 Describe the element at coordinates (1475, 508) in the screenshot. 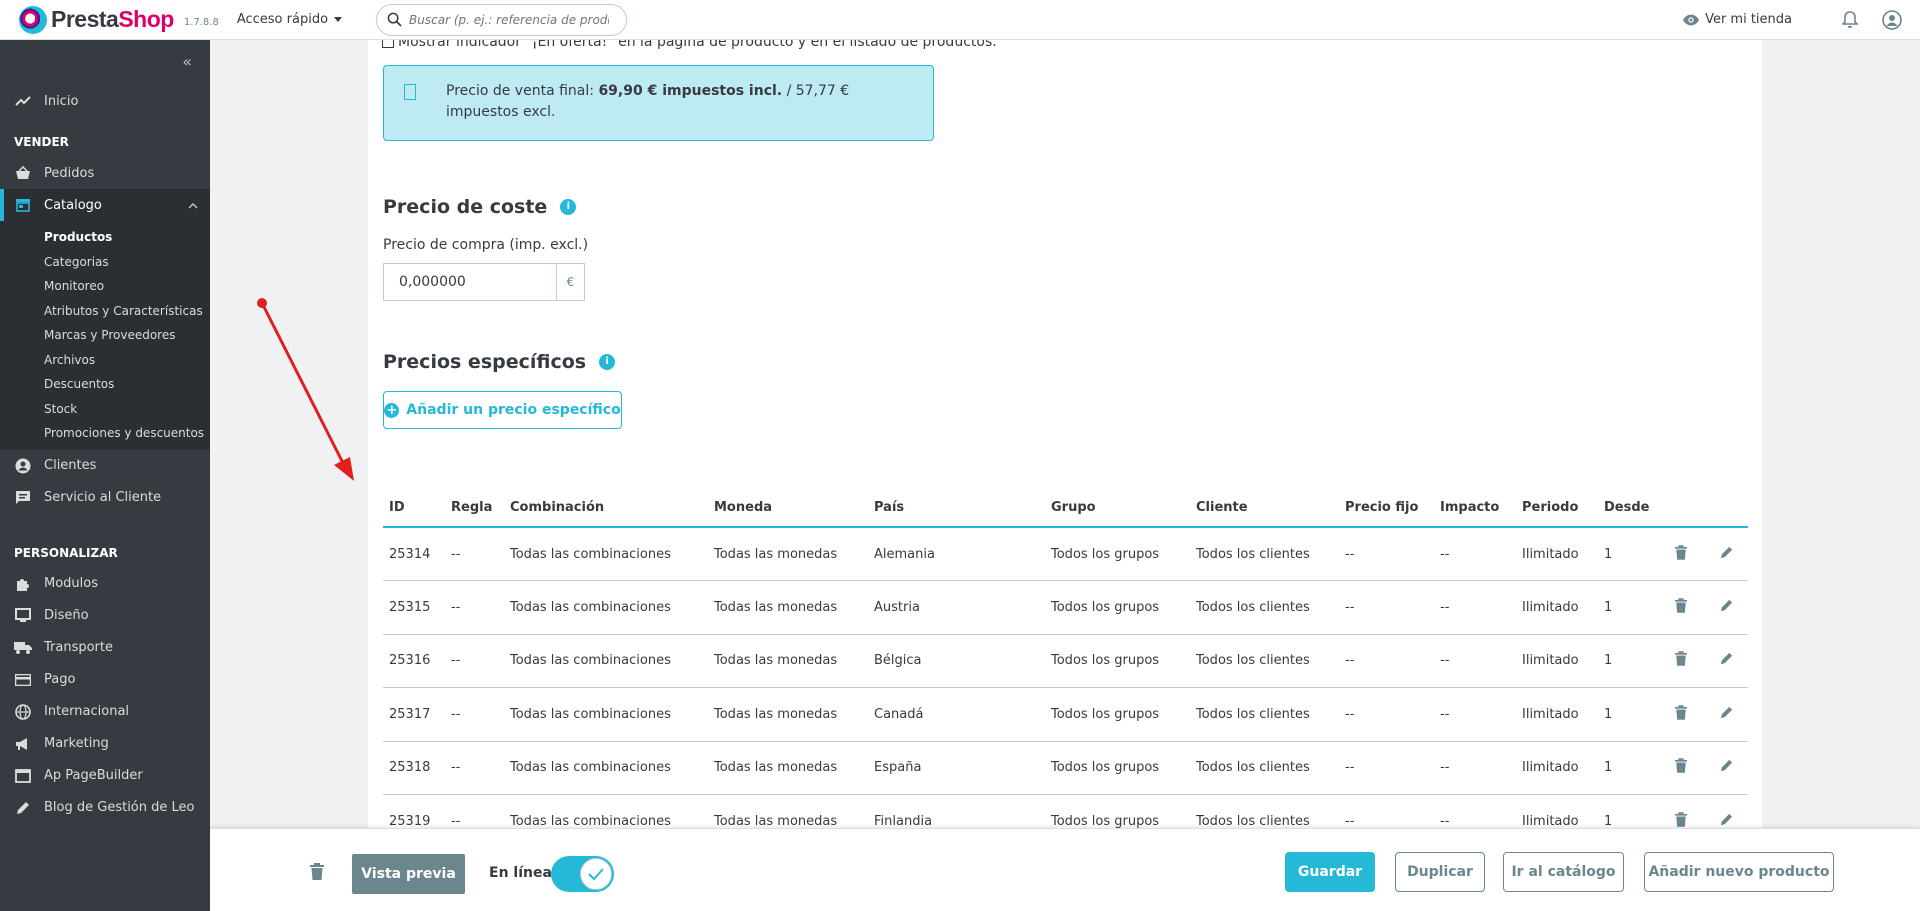

I see `column-header: Impacto` at that location.